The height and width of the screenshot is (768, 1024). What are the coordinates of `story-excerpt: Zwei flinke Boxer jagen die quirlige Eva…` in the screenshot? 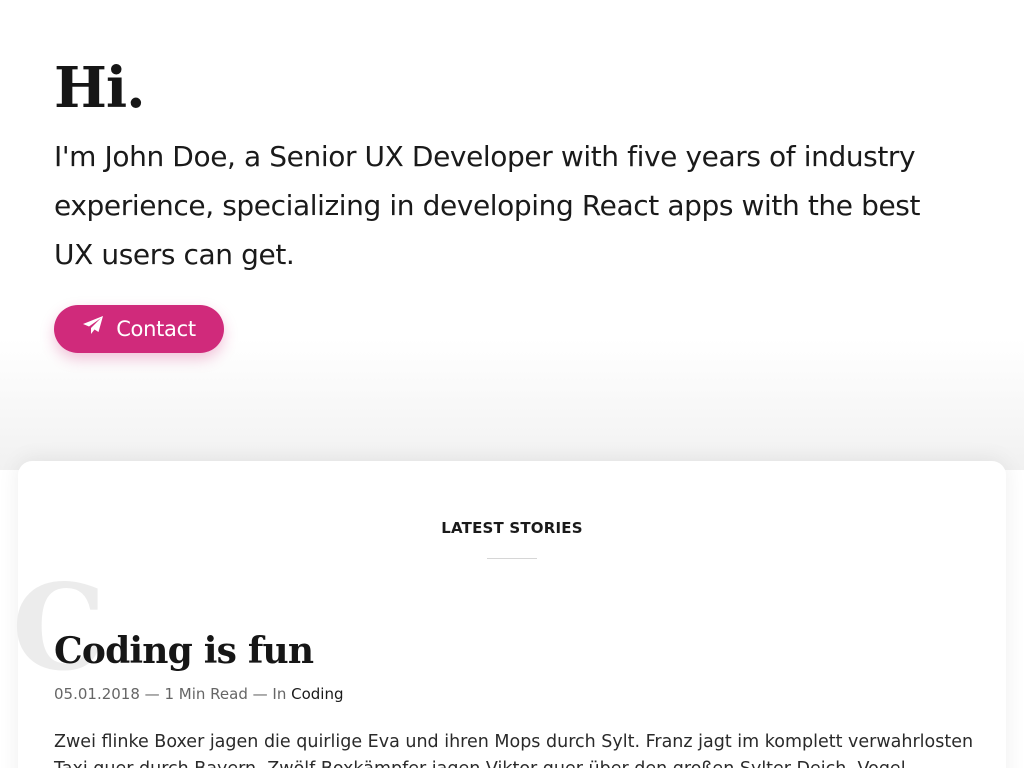 It's located at (514, 750).